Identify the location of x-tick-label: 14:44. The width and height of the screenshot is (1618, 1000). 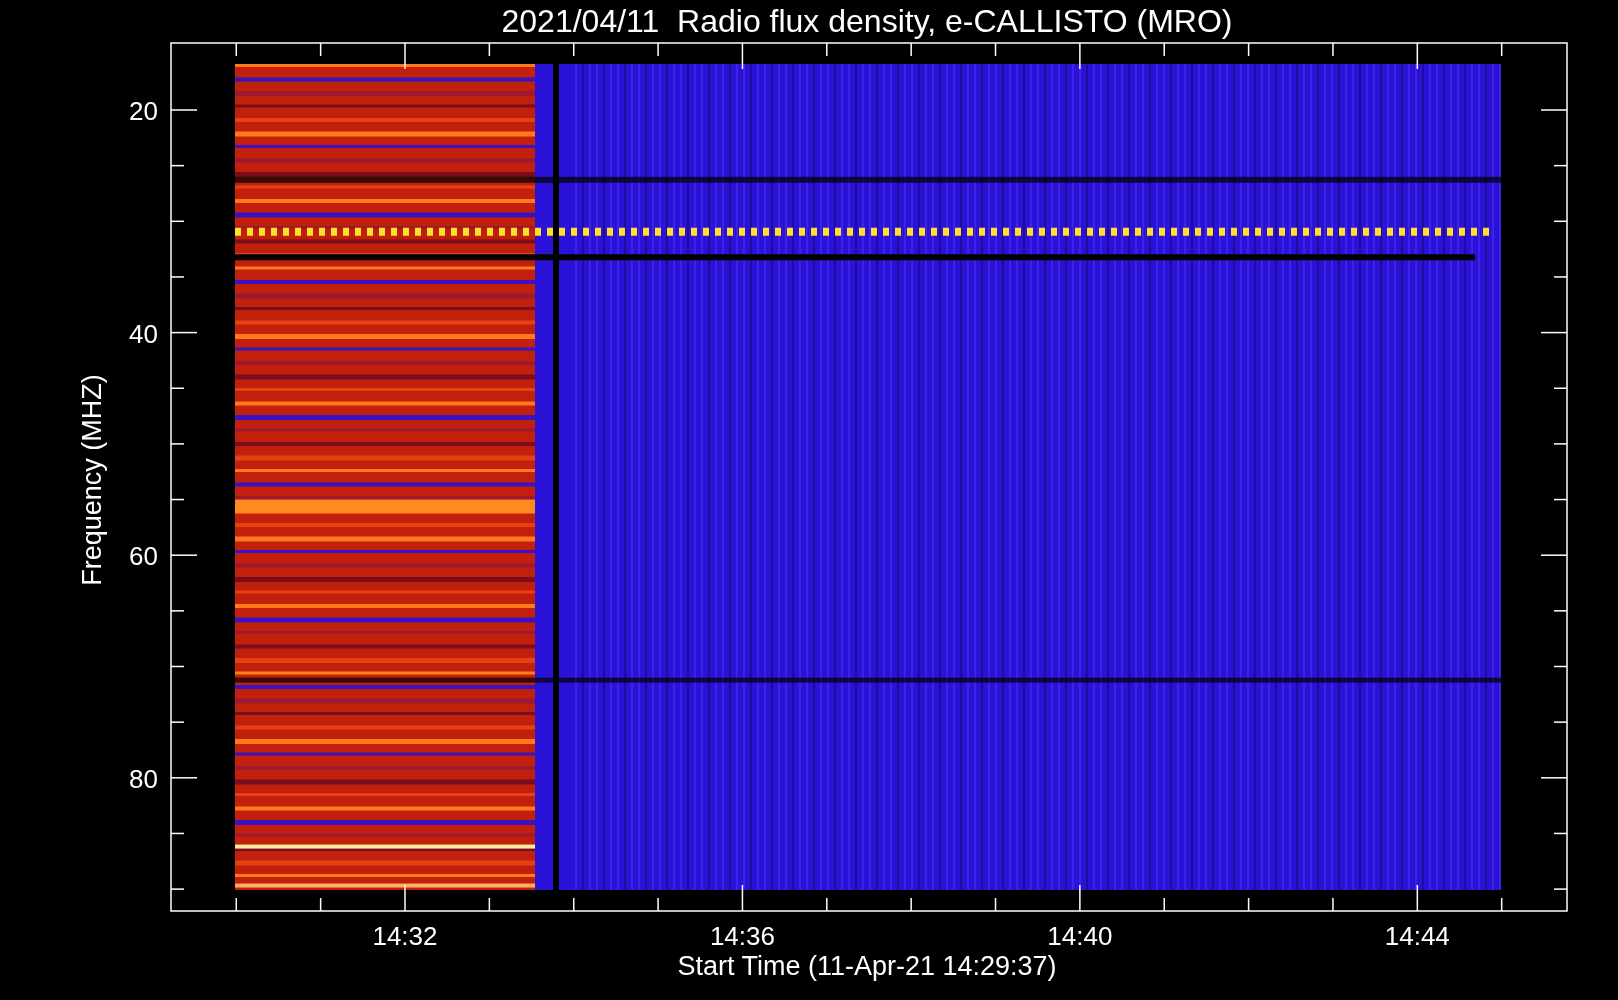
(1417, 936).